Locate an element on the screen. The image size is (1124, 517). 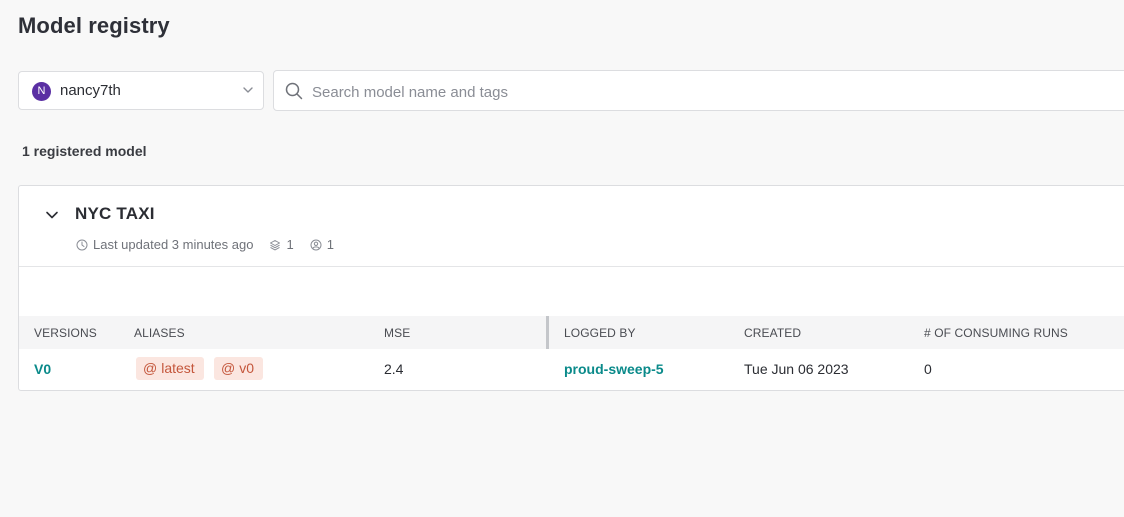
registered-model-count: 1 registered model is located at coordinates (84, 151).